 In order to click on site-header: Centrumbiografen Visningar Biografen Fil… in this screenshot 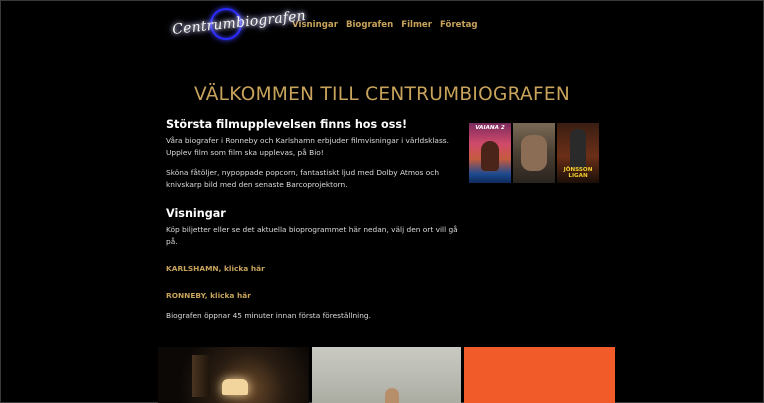, I will do `click(325, 25)`.